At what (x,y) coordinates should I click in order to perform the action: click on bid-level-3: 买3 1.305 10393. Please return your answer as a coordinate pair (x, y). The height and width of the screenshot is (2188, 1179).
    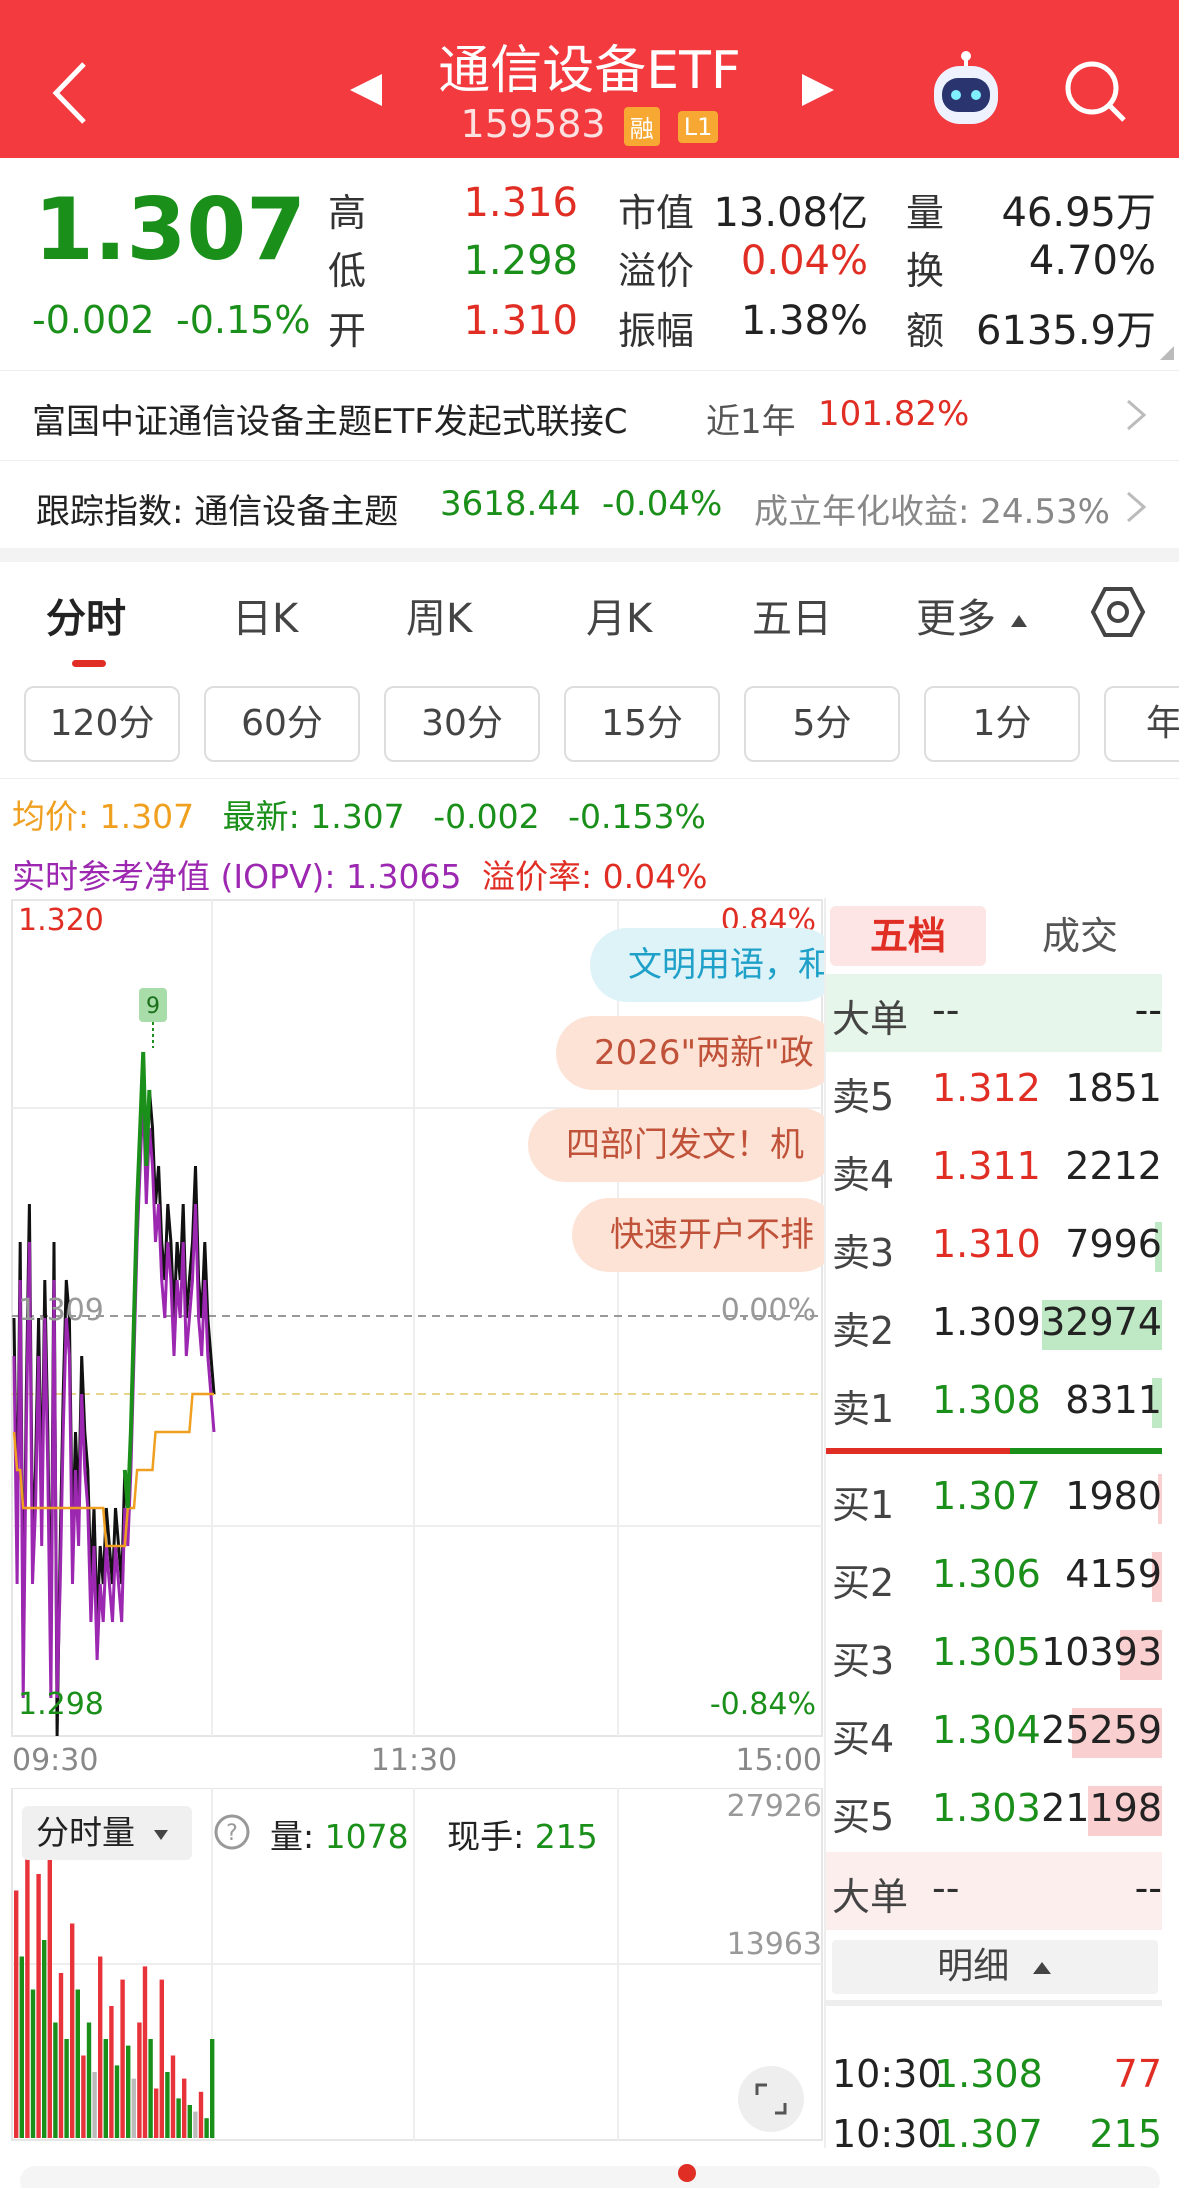
    Looking at the image, I should click on (994, 1655).